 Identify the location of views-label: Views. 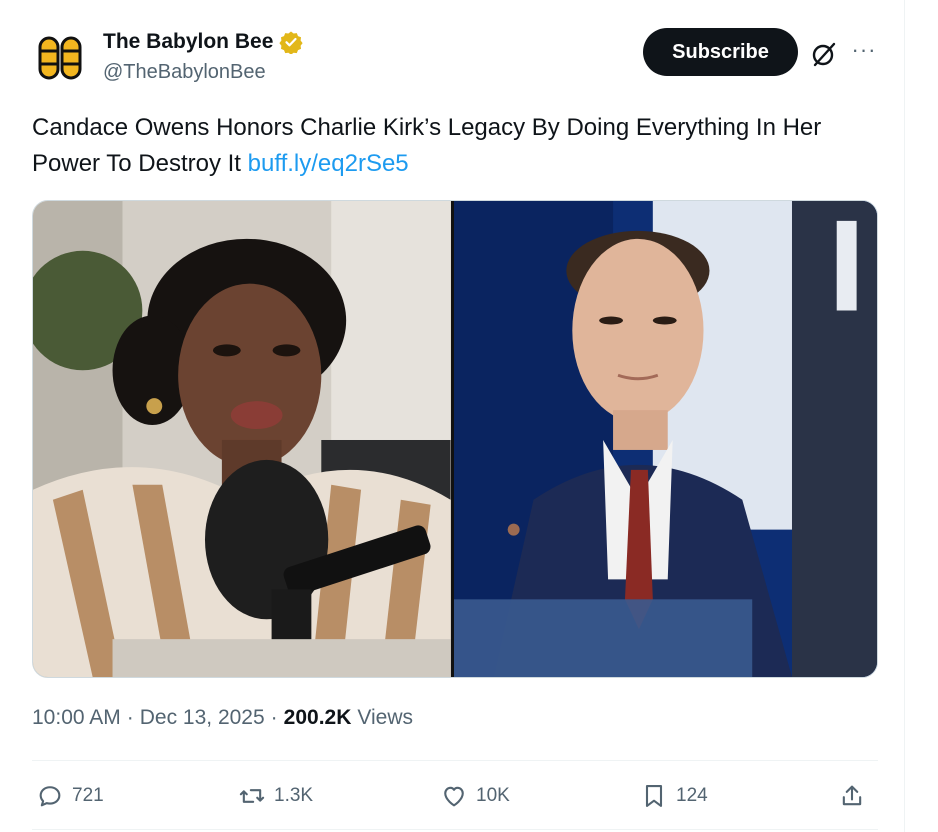
(385, 717).